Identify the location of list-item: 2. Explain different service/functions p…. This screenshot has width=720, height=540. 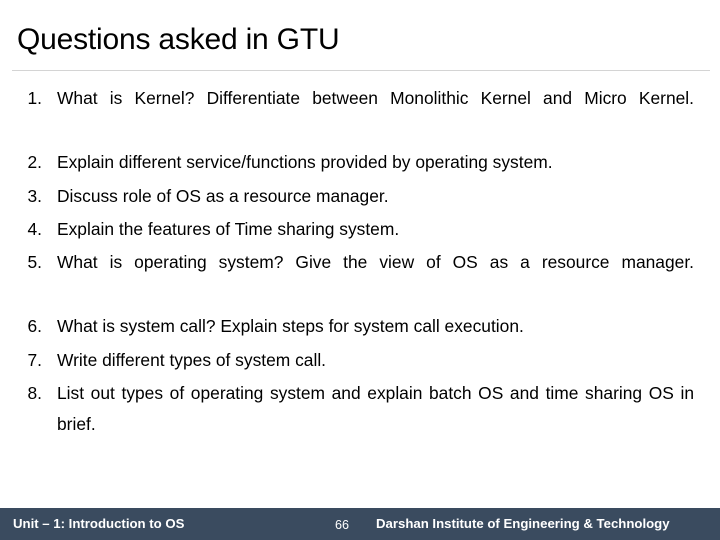
(360, 162).